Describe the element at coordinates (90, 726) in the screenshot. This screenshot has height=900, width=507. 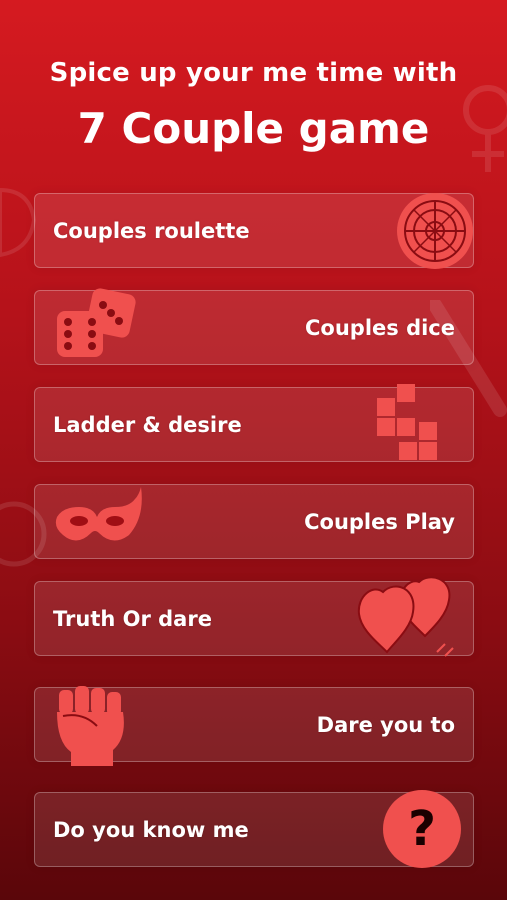
I see `fist-icon` at that location.